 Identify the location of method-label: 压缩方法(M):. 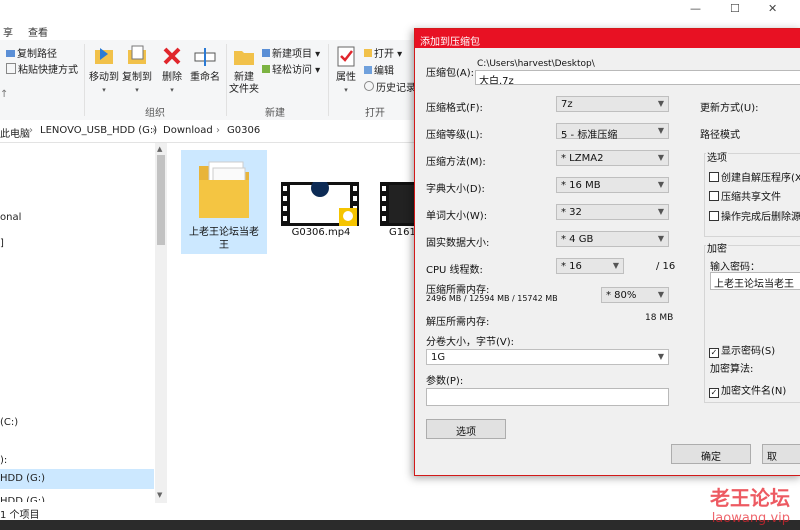
(456, 162).